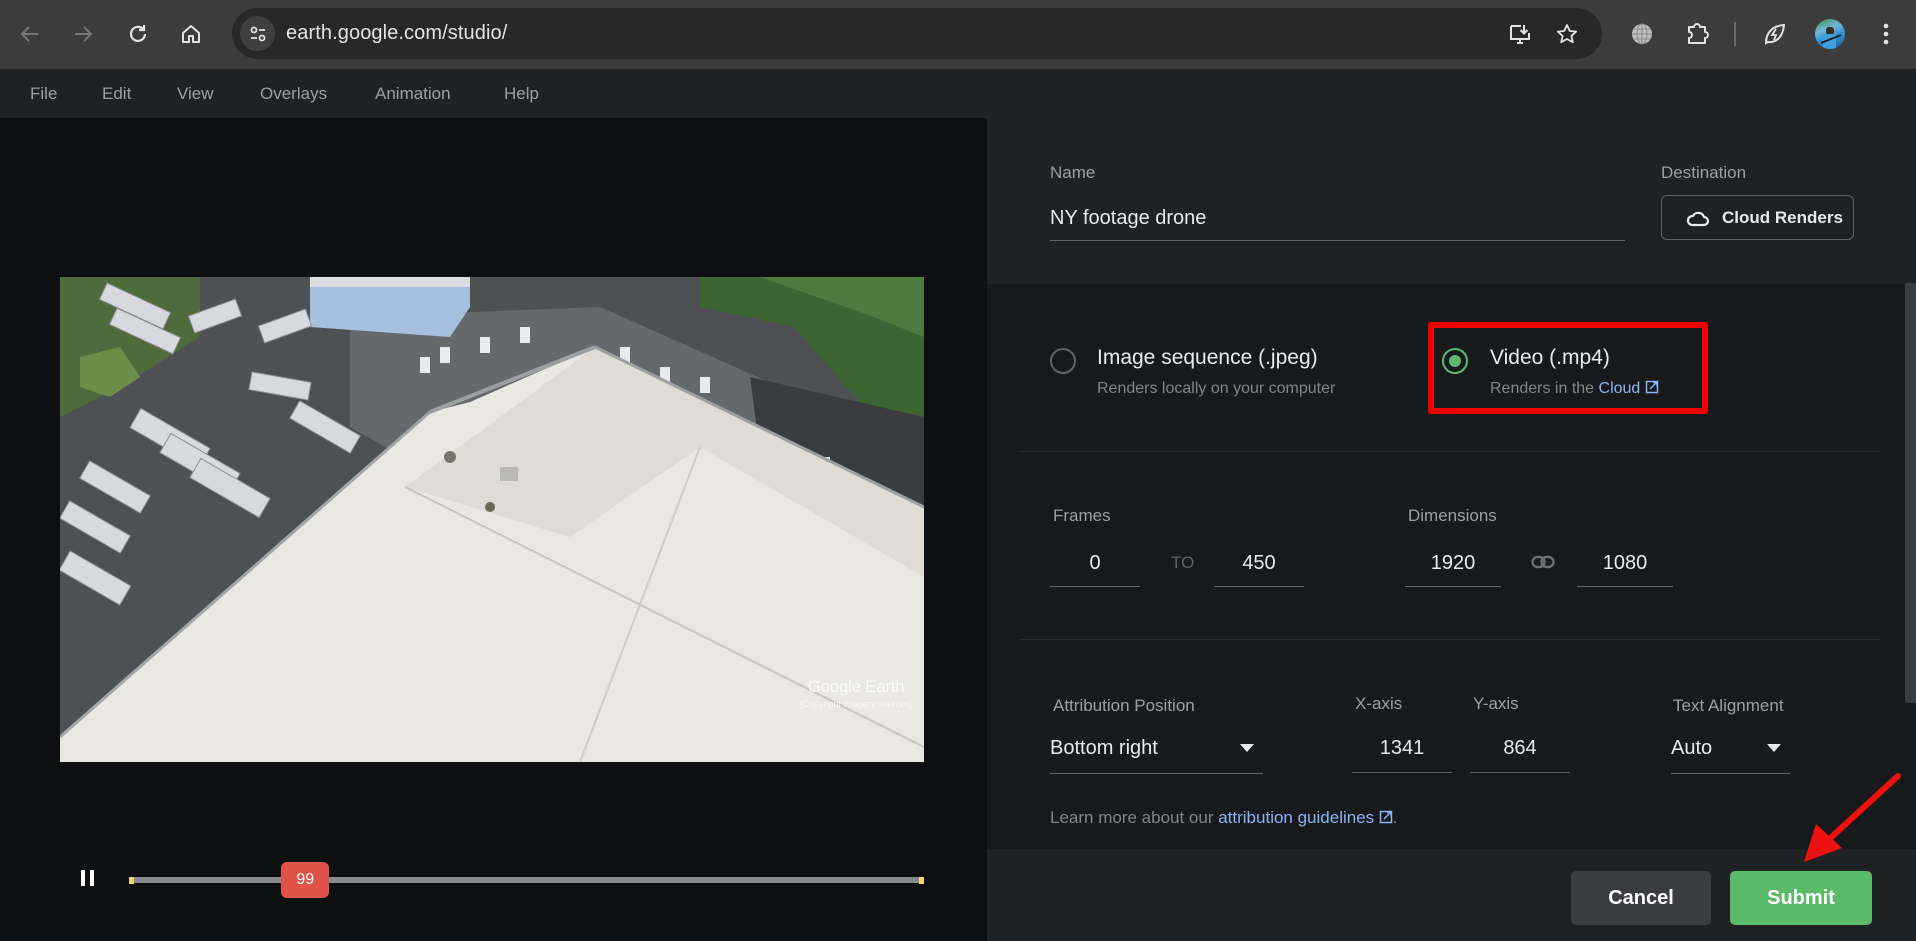 This screenshot has height=941, width=1916. What do you see at coordinates (1452, 515) in the screenshot?
I see `dimensions-label: Dimensions` at bounding box center [1452, 515].